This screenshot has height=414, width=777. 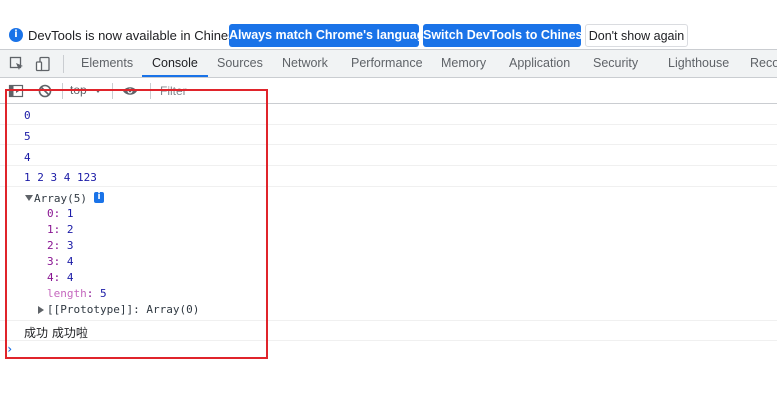 What do you see at coordinates (60, 261) in the screenshot?
I see `array-property: 3: 4` at bounding box center [60, 261].